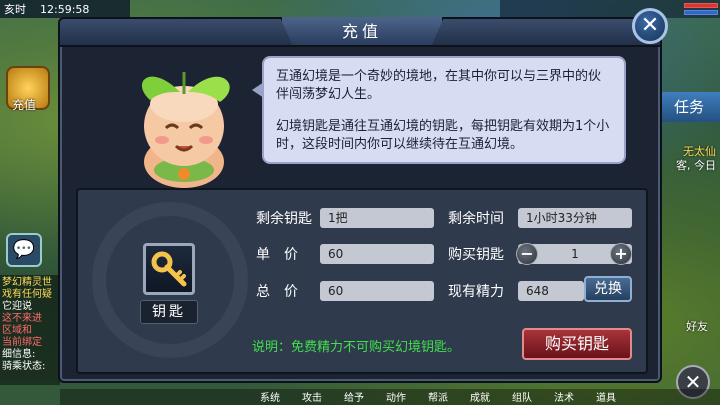 The height and width of the screenshot is (405, 720). Describe the element at coordinates (699, 151) in the screenshot. I see `notice-line: 无太仙` at that location.